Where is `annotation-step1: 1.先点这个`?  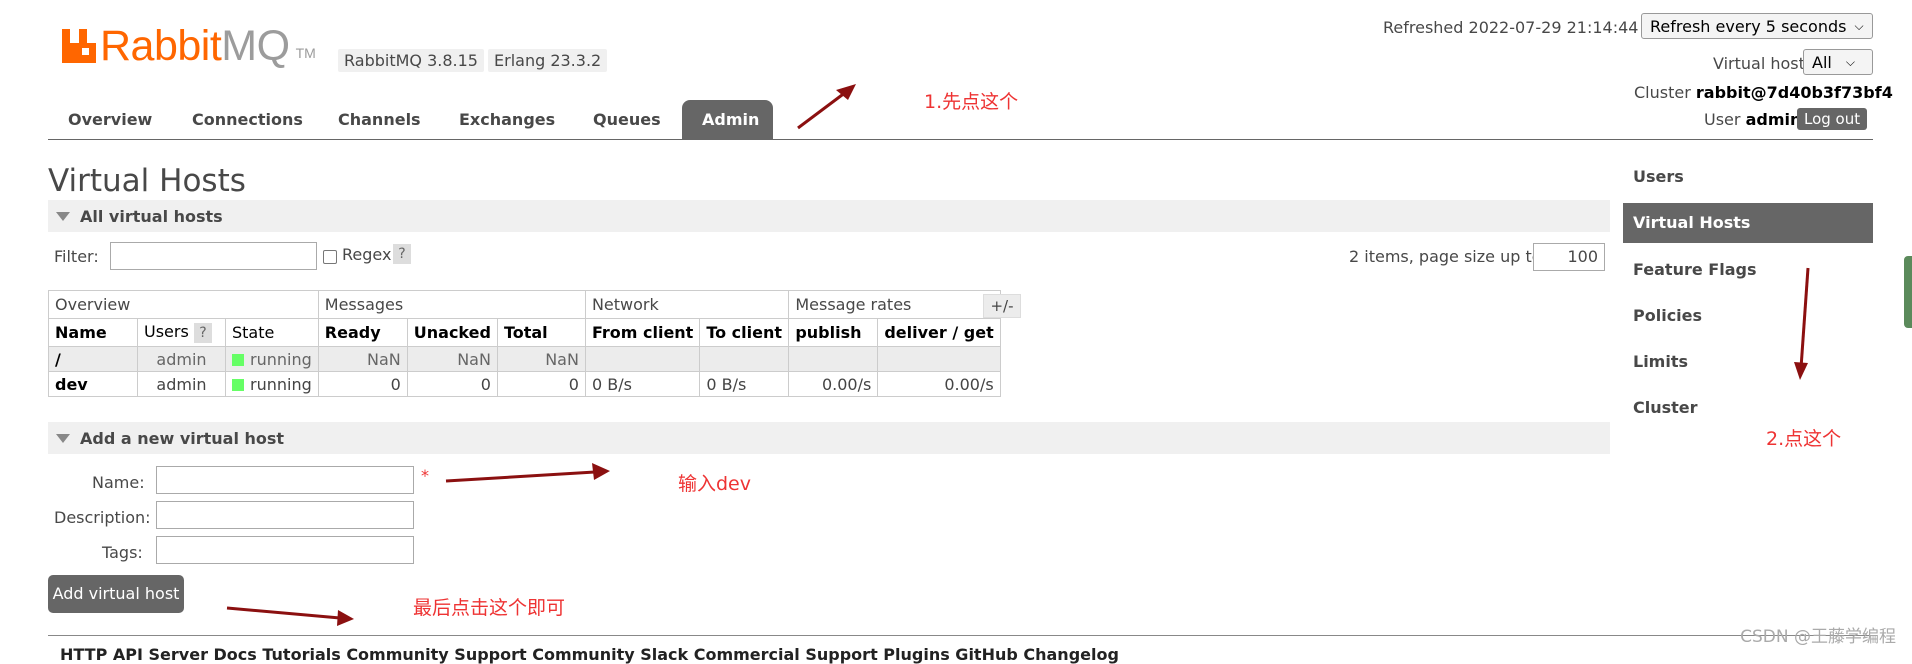
annotation-step1: 1.先点这个 is located at coordinates (971, 102).